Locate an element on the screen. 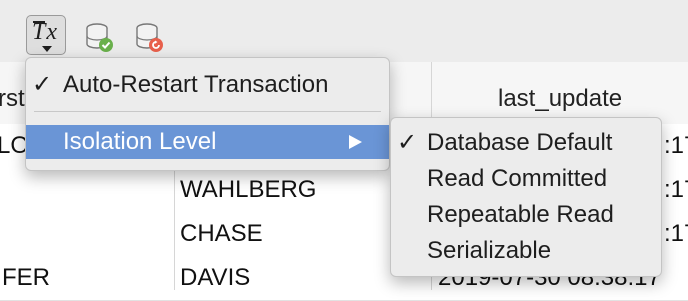  menu-separator is located at coordinates (207, 111).